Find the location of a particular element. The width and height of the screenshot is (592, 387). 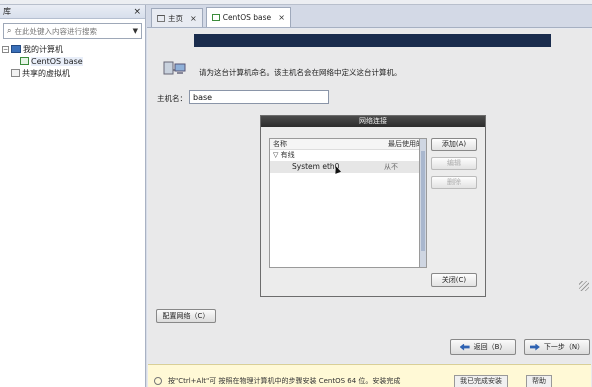

delete-button: 删除 is located at coordinates (454, 182).